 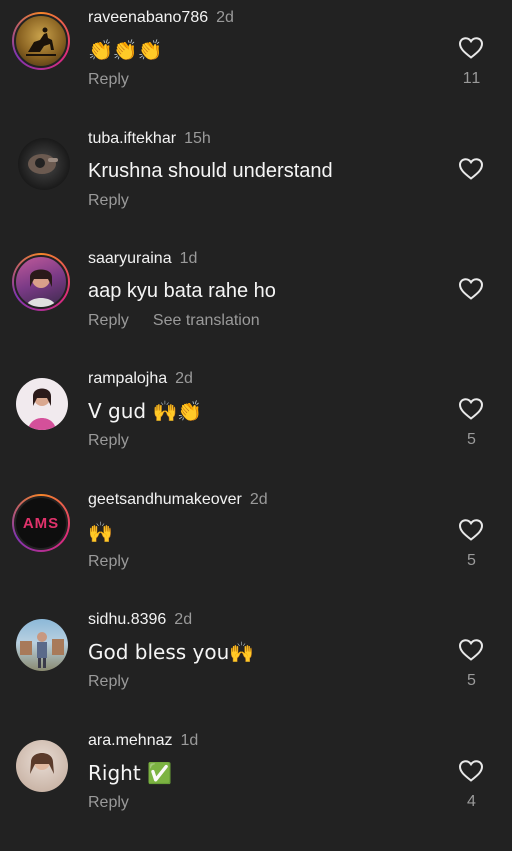 I want to click on avatar: AMS, so click(x=41, y=523).